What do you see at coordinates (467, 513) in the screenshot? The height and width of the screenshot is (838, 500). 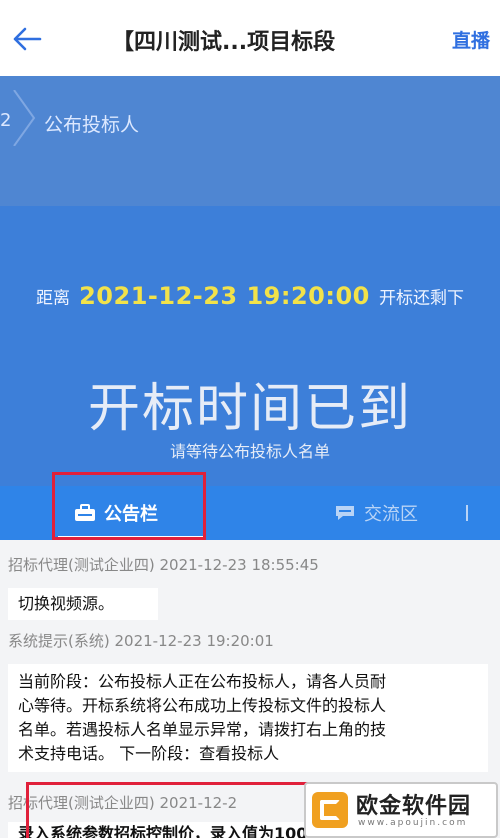 I see `tab-divider` at bounding box center [467, 513].